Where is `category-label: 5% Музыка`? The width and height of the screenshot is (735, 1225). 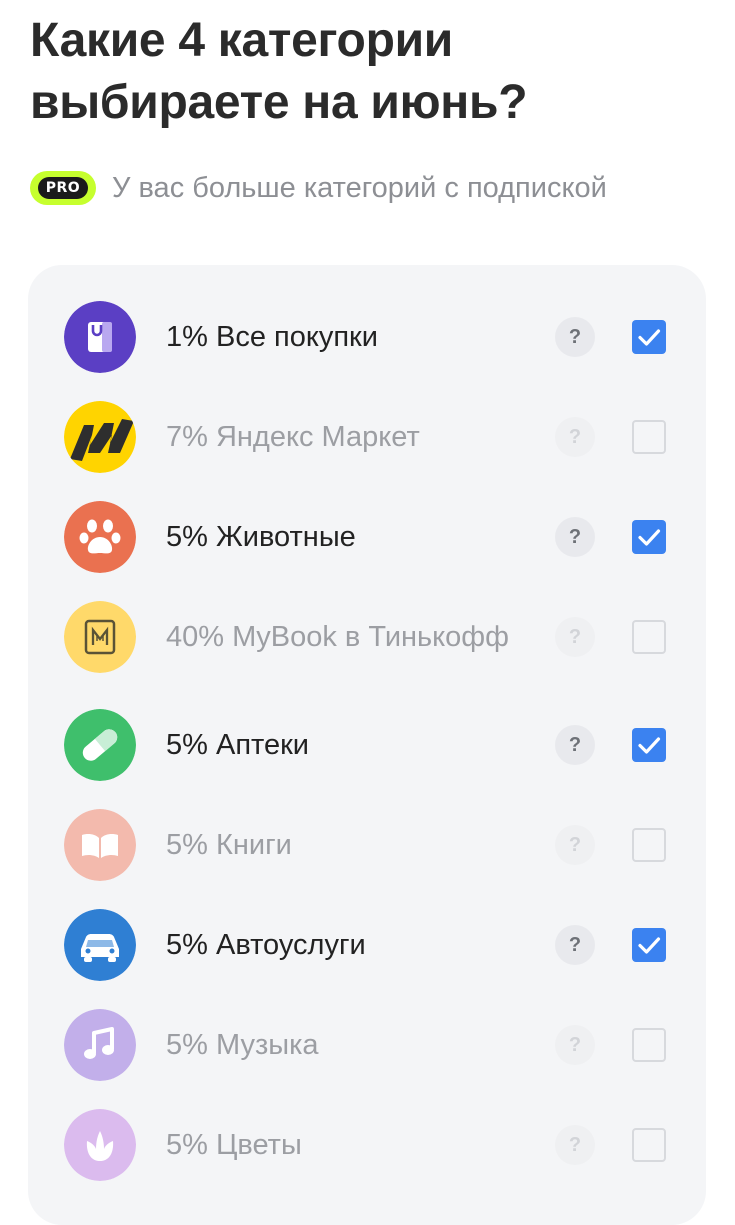 category-label: 5% Музыка is located at coordinates (242, 1044).